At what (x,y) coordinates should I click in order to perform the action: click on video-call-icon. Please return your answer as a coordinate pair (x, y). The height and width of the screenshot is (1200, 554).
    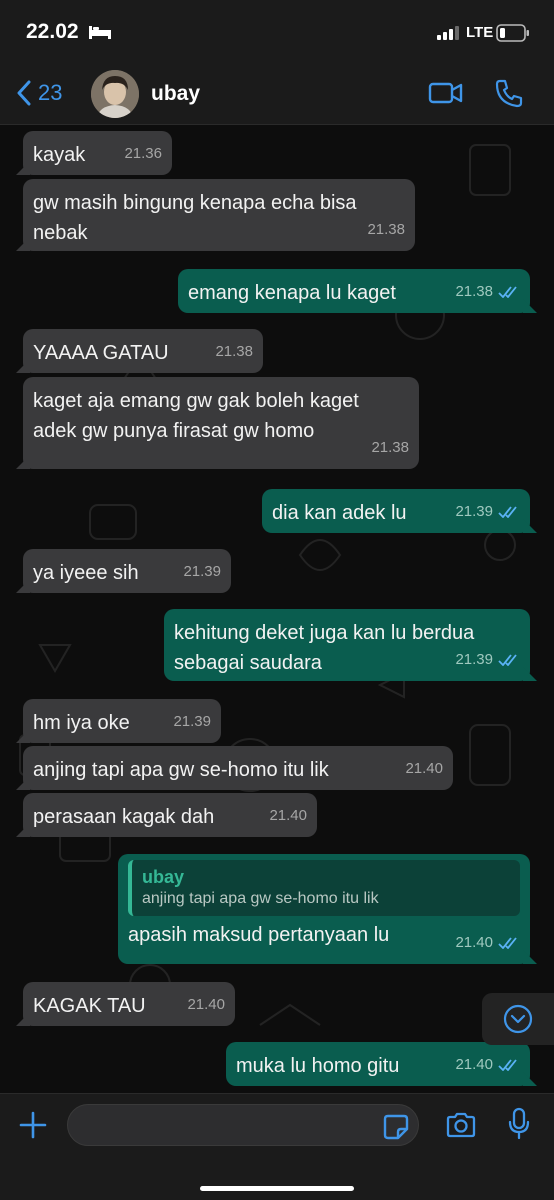
    Looking at the image, I should click on (446, 93).